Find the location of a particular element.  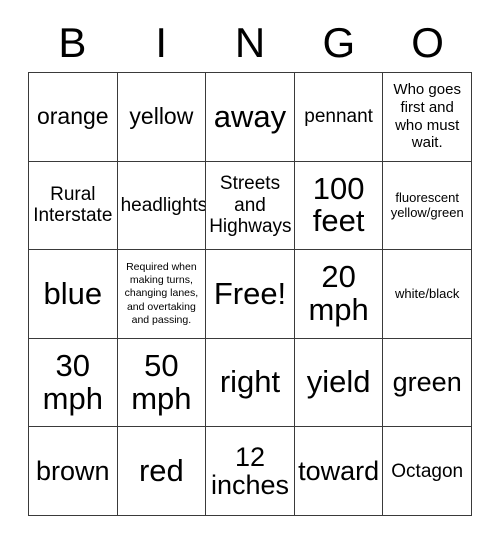

bingo-cell-text: fluorescent yellow/green is located at coordinates (427, 205).